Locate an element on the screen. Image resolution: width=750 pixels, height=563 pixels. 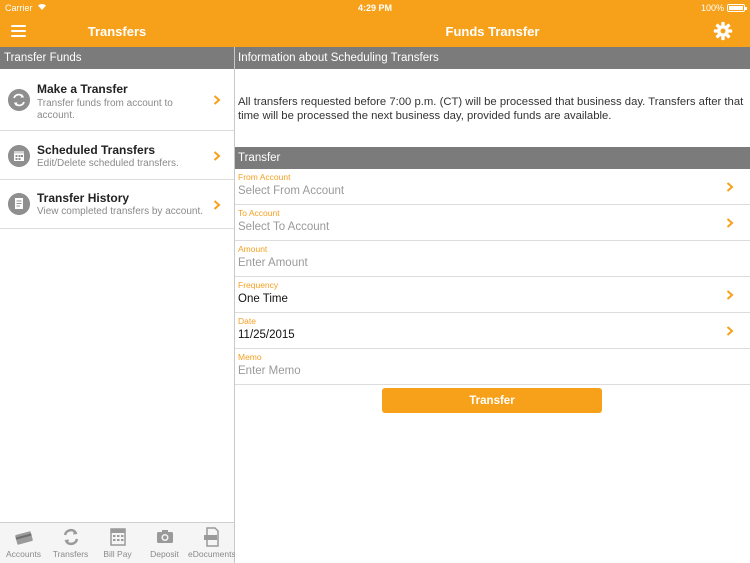
left-nav-title: Transfers is located at coordinates (117, 31).